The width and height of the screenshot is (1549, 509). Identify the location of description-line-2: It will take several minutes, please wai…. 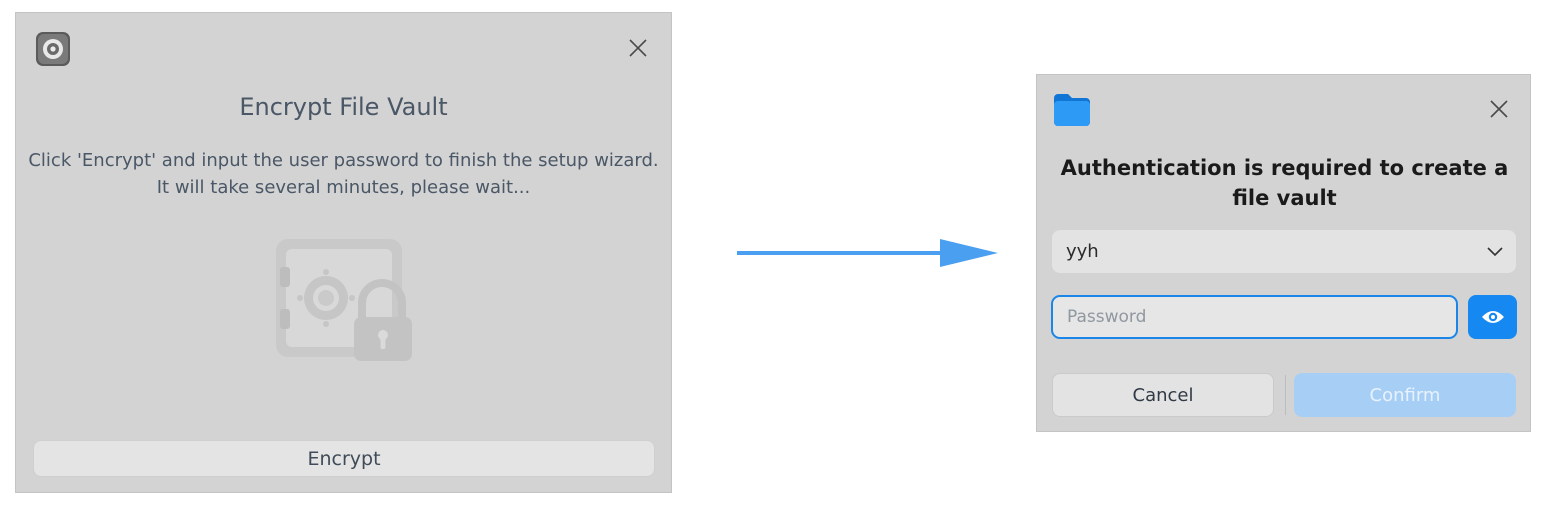
(343, 187).